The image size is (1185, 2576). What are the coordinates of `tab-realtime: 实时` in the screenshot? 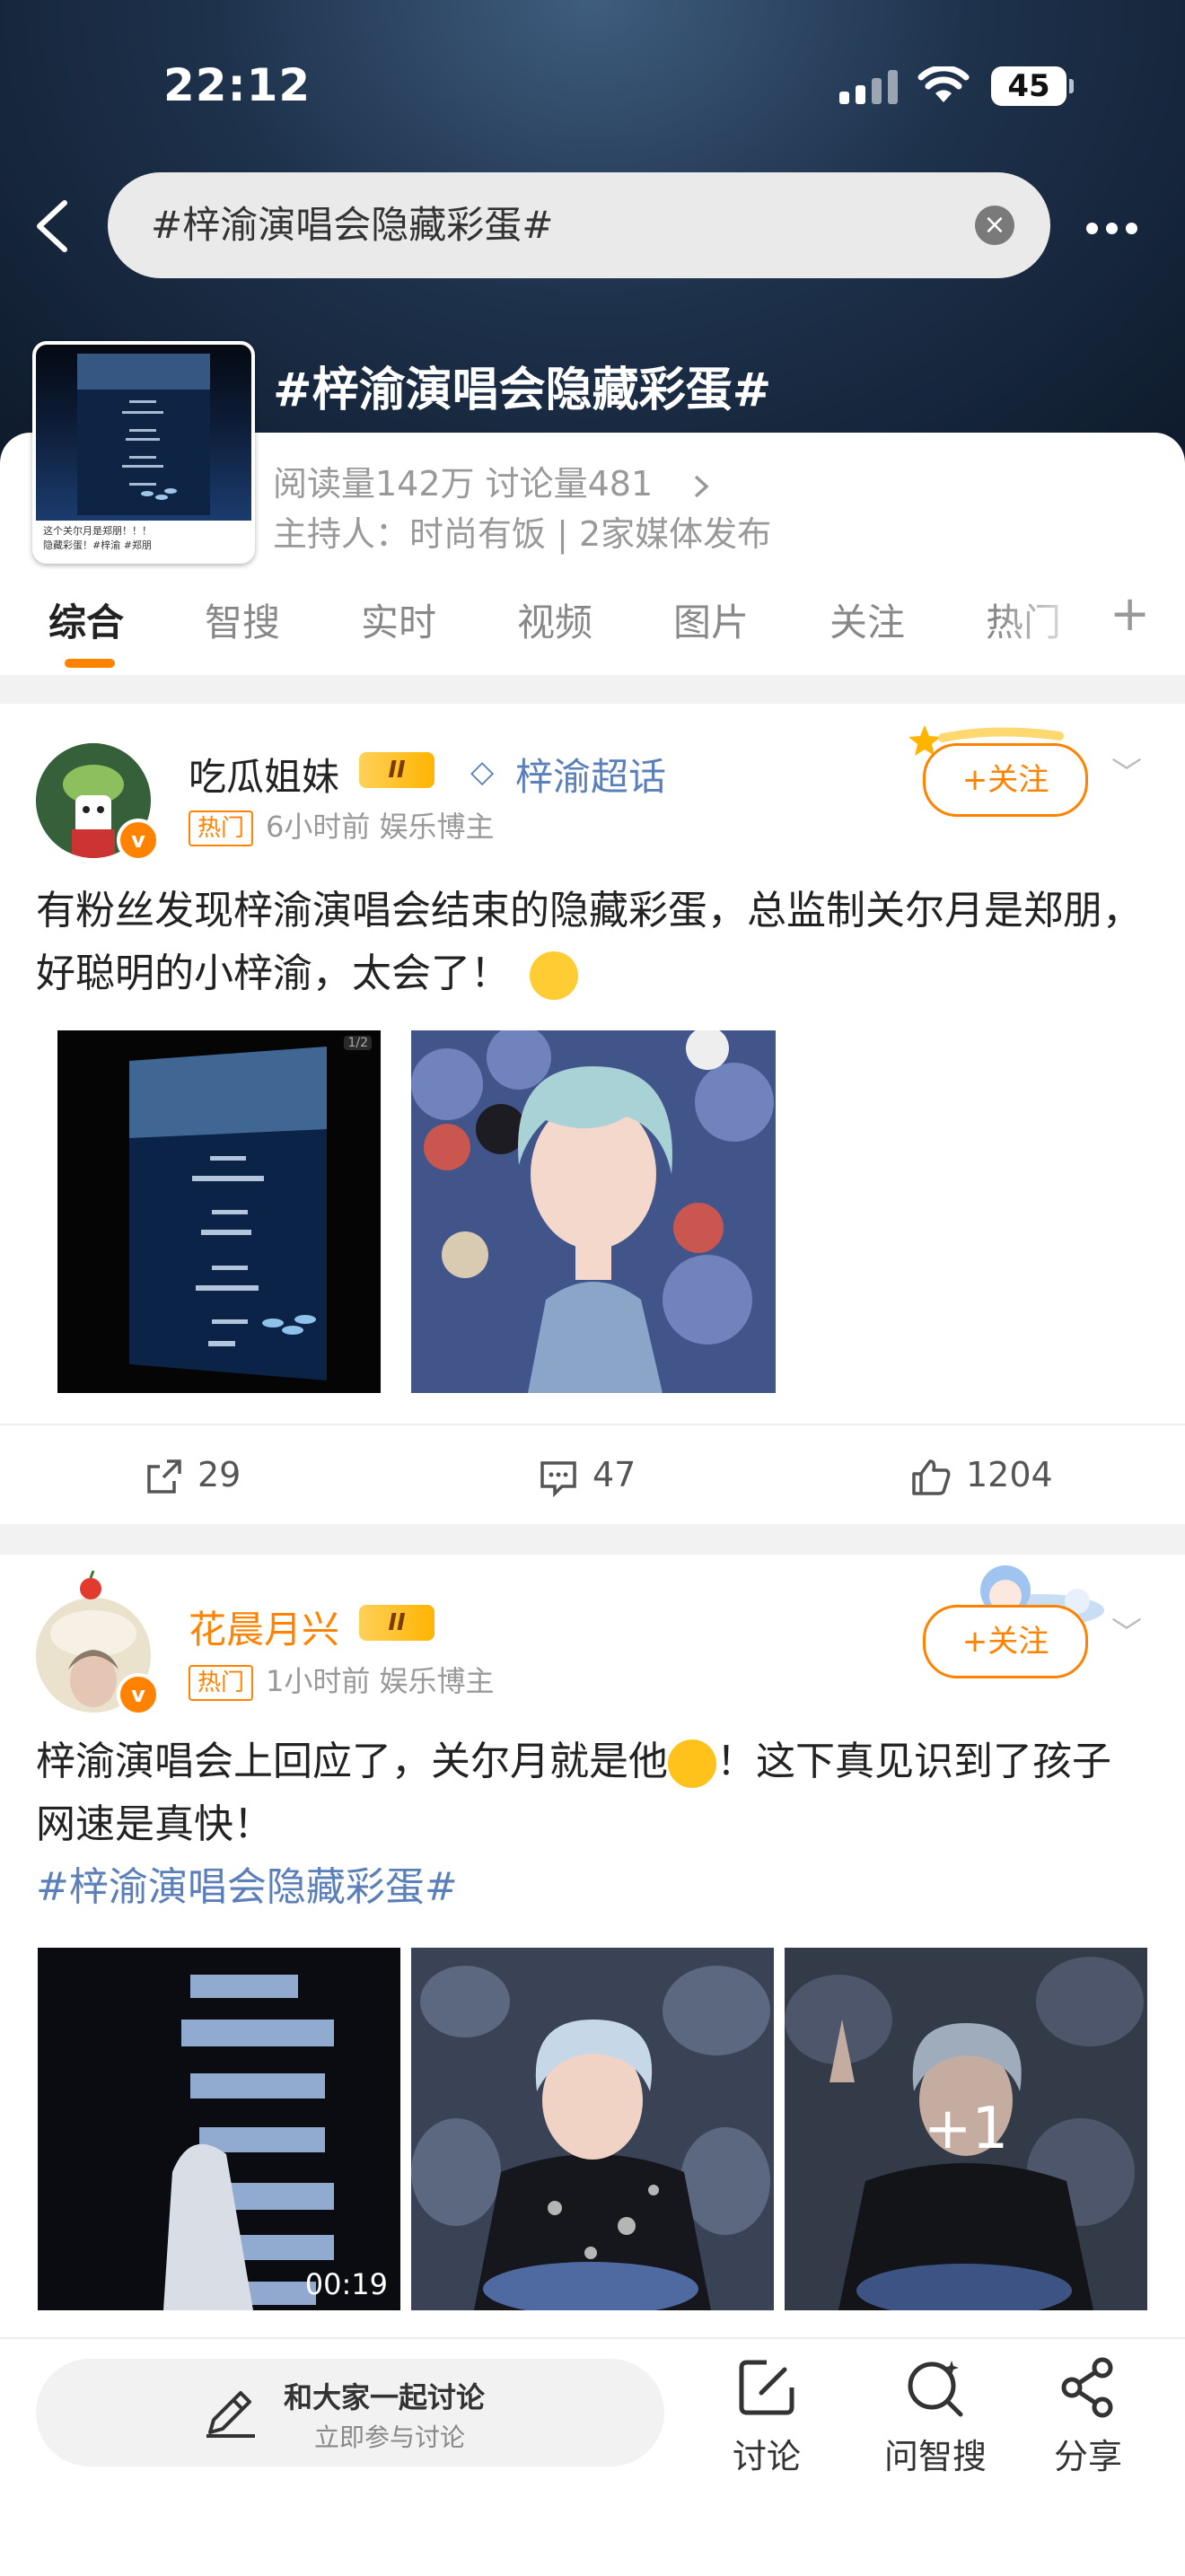 It's located at (398, 619).